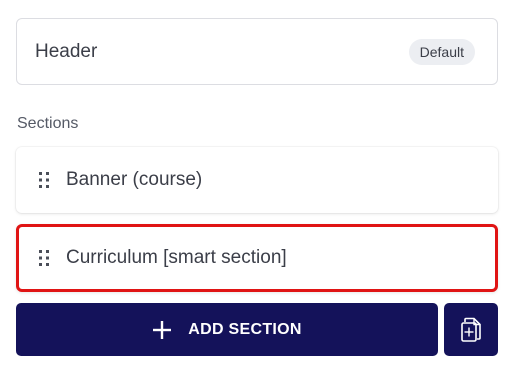 This screenshot has width=513, height=376. I want to click on duplicate-page-icon, so click(471, 330).